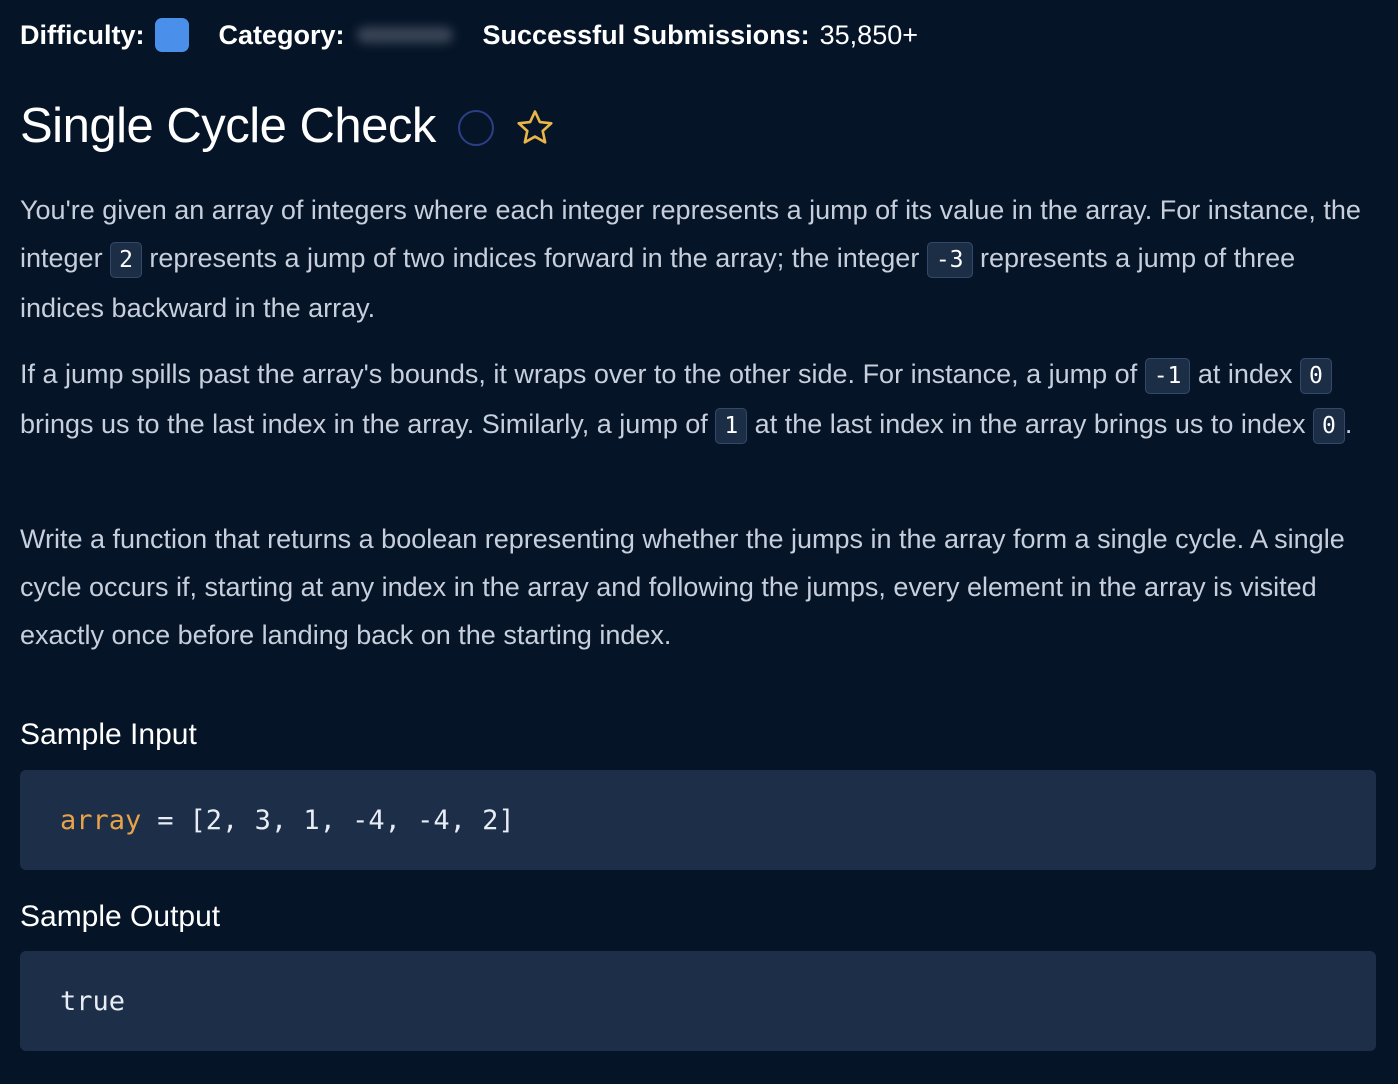 The width and height of the screenshot is (1398, 1084). What do you see at coordinates (868, 34) in the screenshot?
I see `submissions-count: 35,850+` at bounding box center [868, 34].